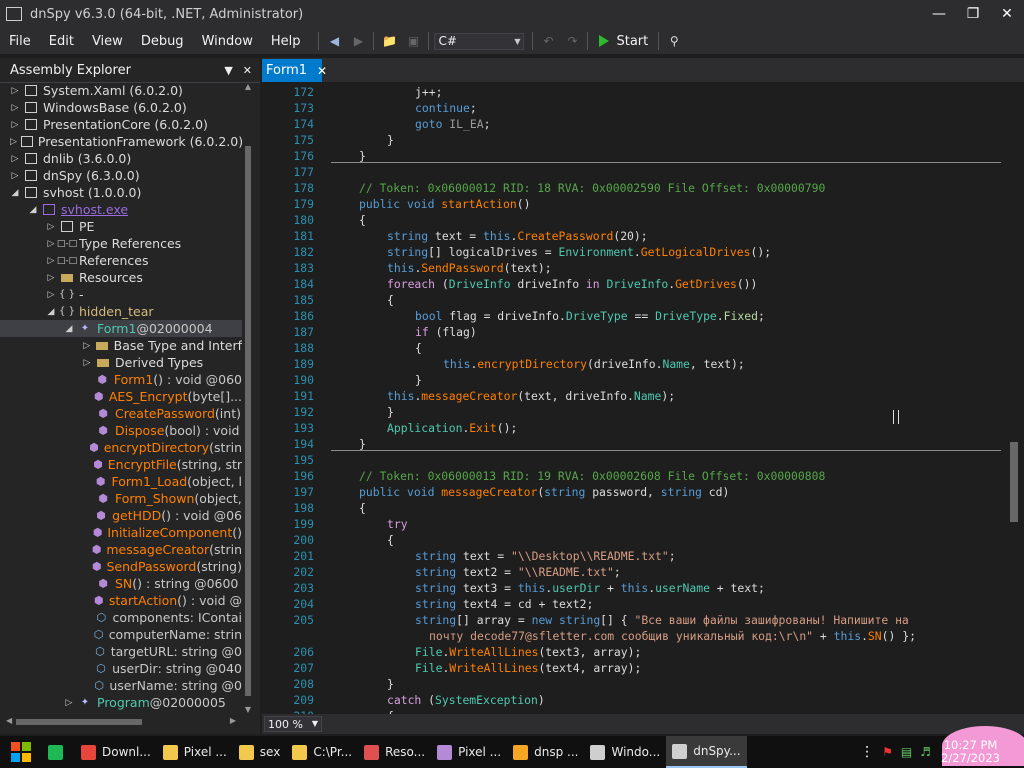 Image resolution: width=1024 pixels, height=768 pixels. What do you see at coordinates (121, 175) in the screenshot?
I see `tree-item: ▷ dnSpy (6.3.0.0)` at bounding box center [121, 175].